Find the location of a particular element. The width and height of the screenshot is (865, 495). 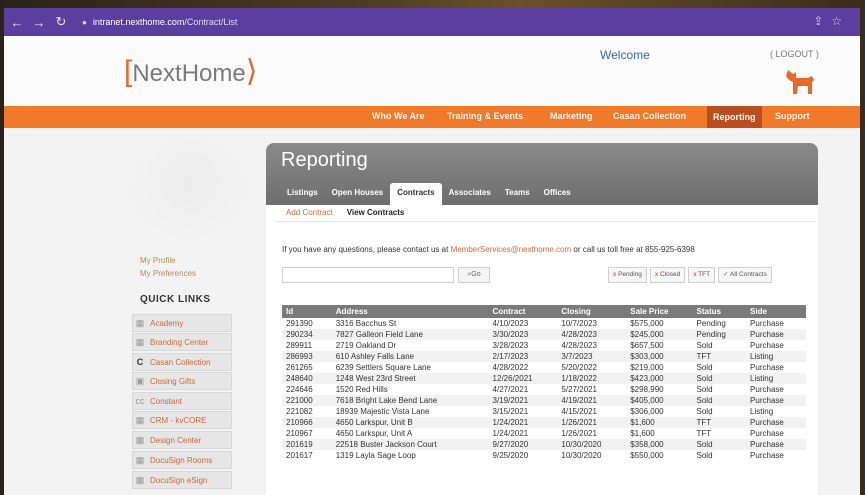

nav-training-events: Training & Events is located at coordinates (485, 116).